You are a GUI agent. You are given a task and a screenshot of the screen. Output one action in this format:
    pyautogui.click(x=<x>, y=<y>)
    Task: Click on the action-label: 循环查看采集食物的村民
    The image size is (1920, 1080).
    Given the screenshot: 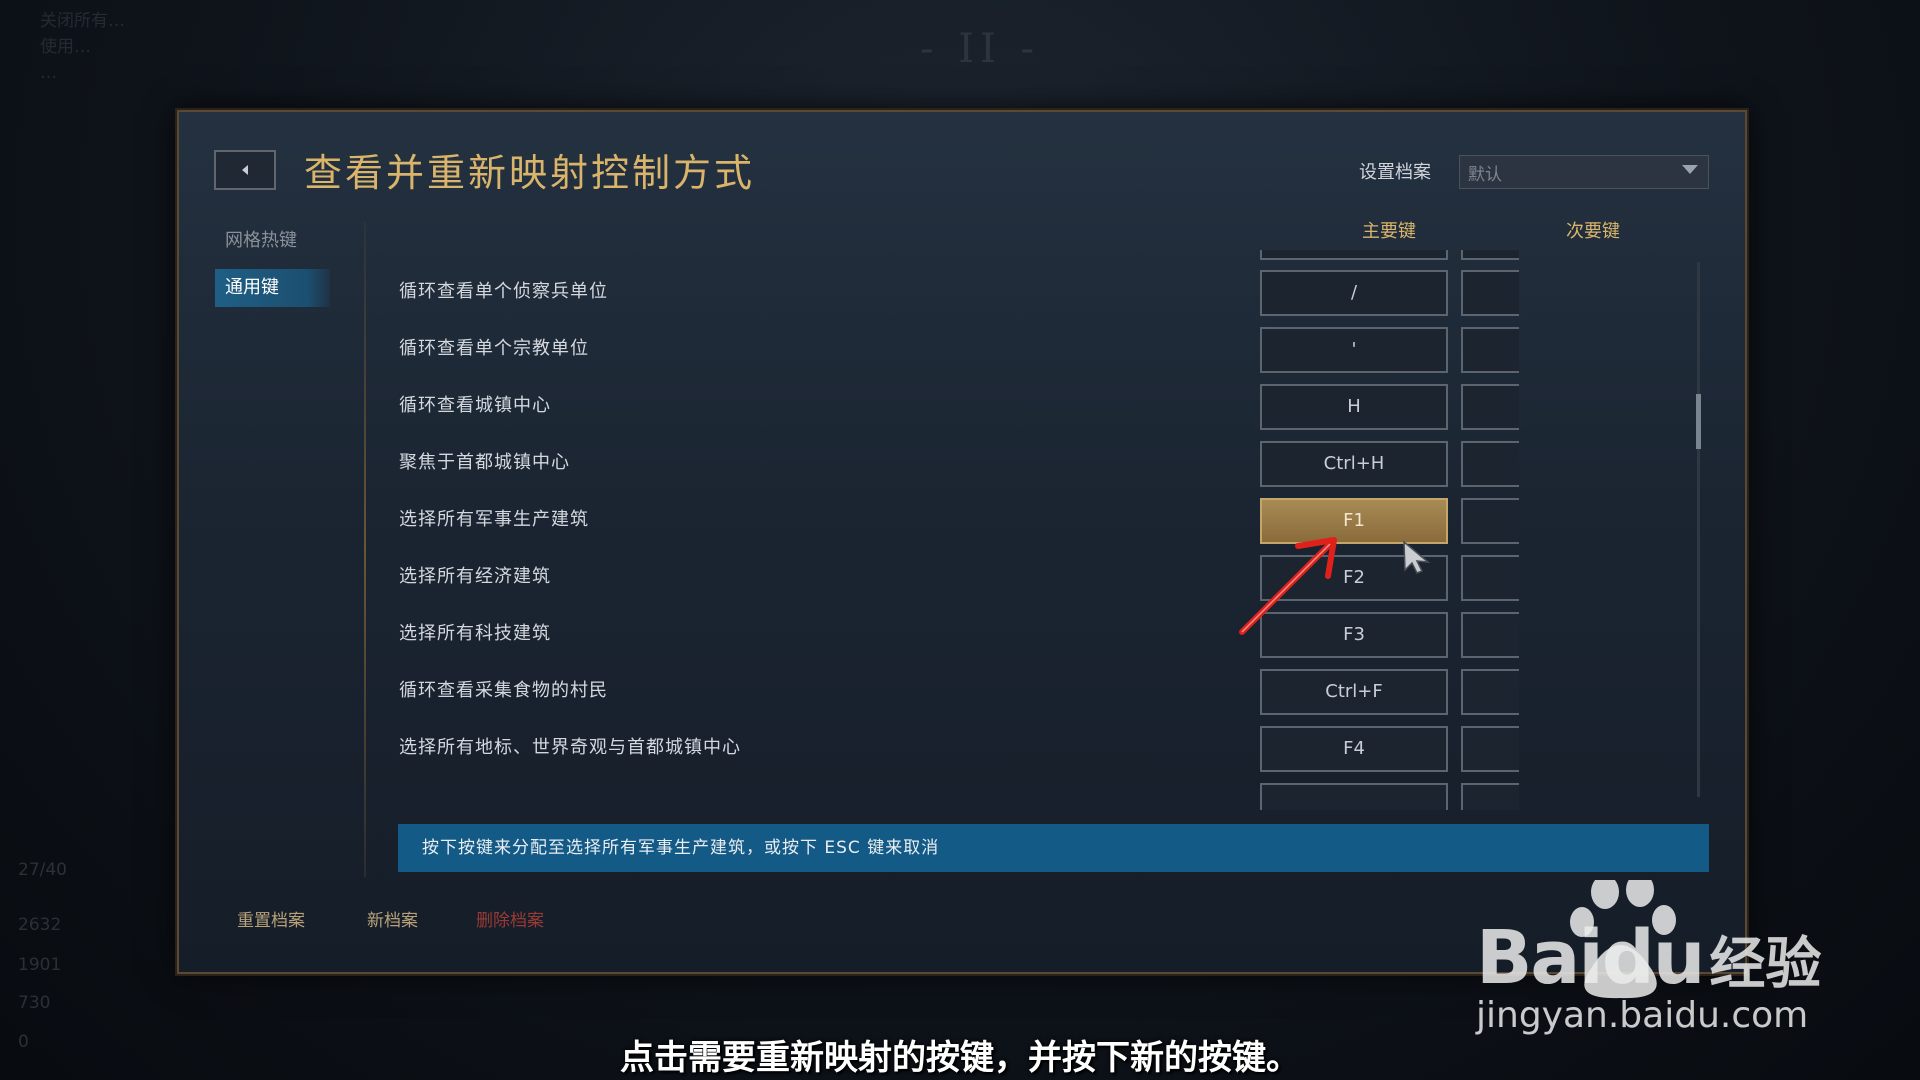 What is the action you would take?
    pyautogui.click(x=503, y=690)
    